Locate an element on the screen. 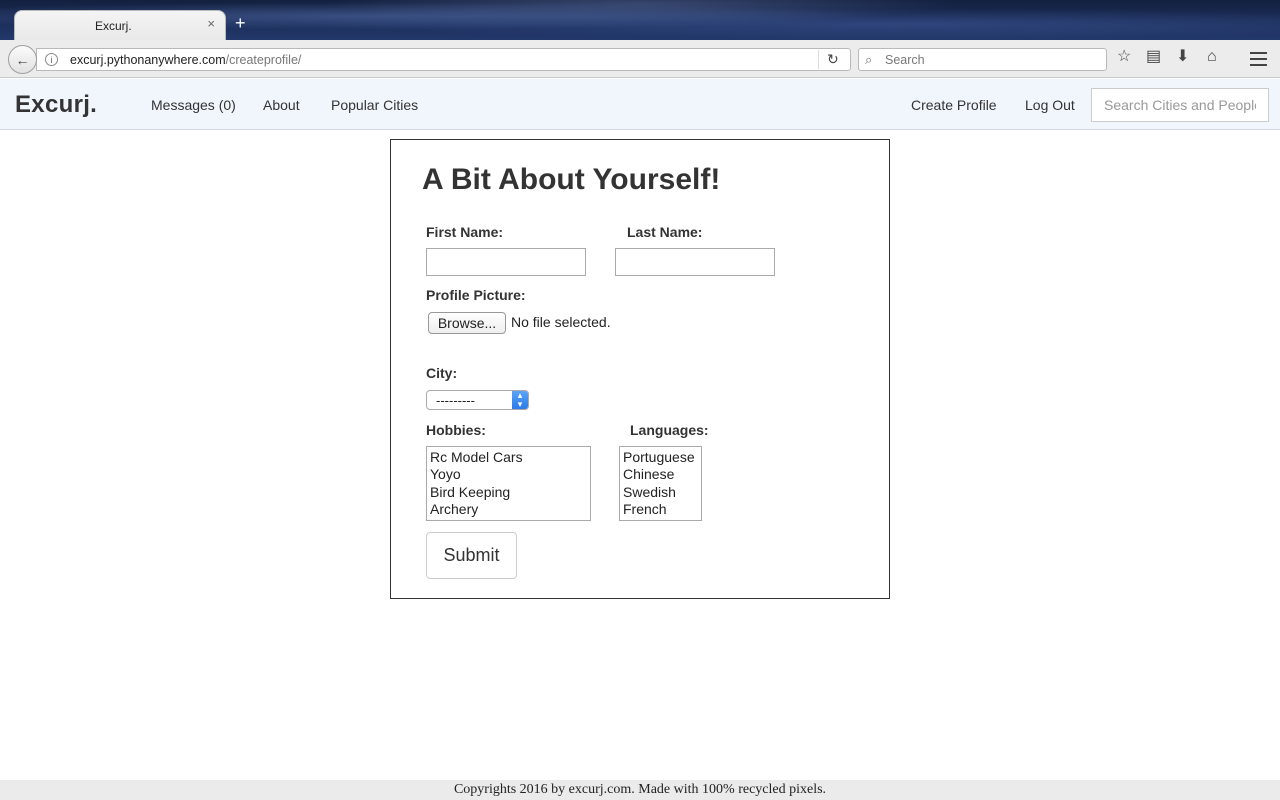  bookmark-star-icon: ☆ is located at coordinates (1124, 57).